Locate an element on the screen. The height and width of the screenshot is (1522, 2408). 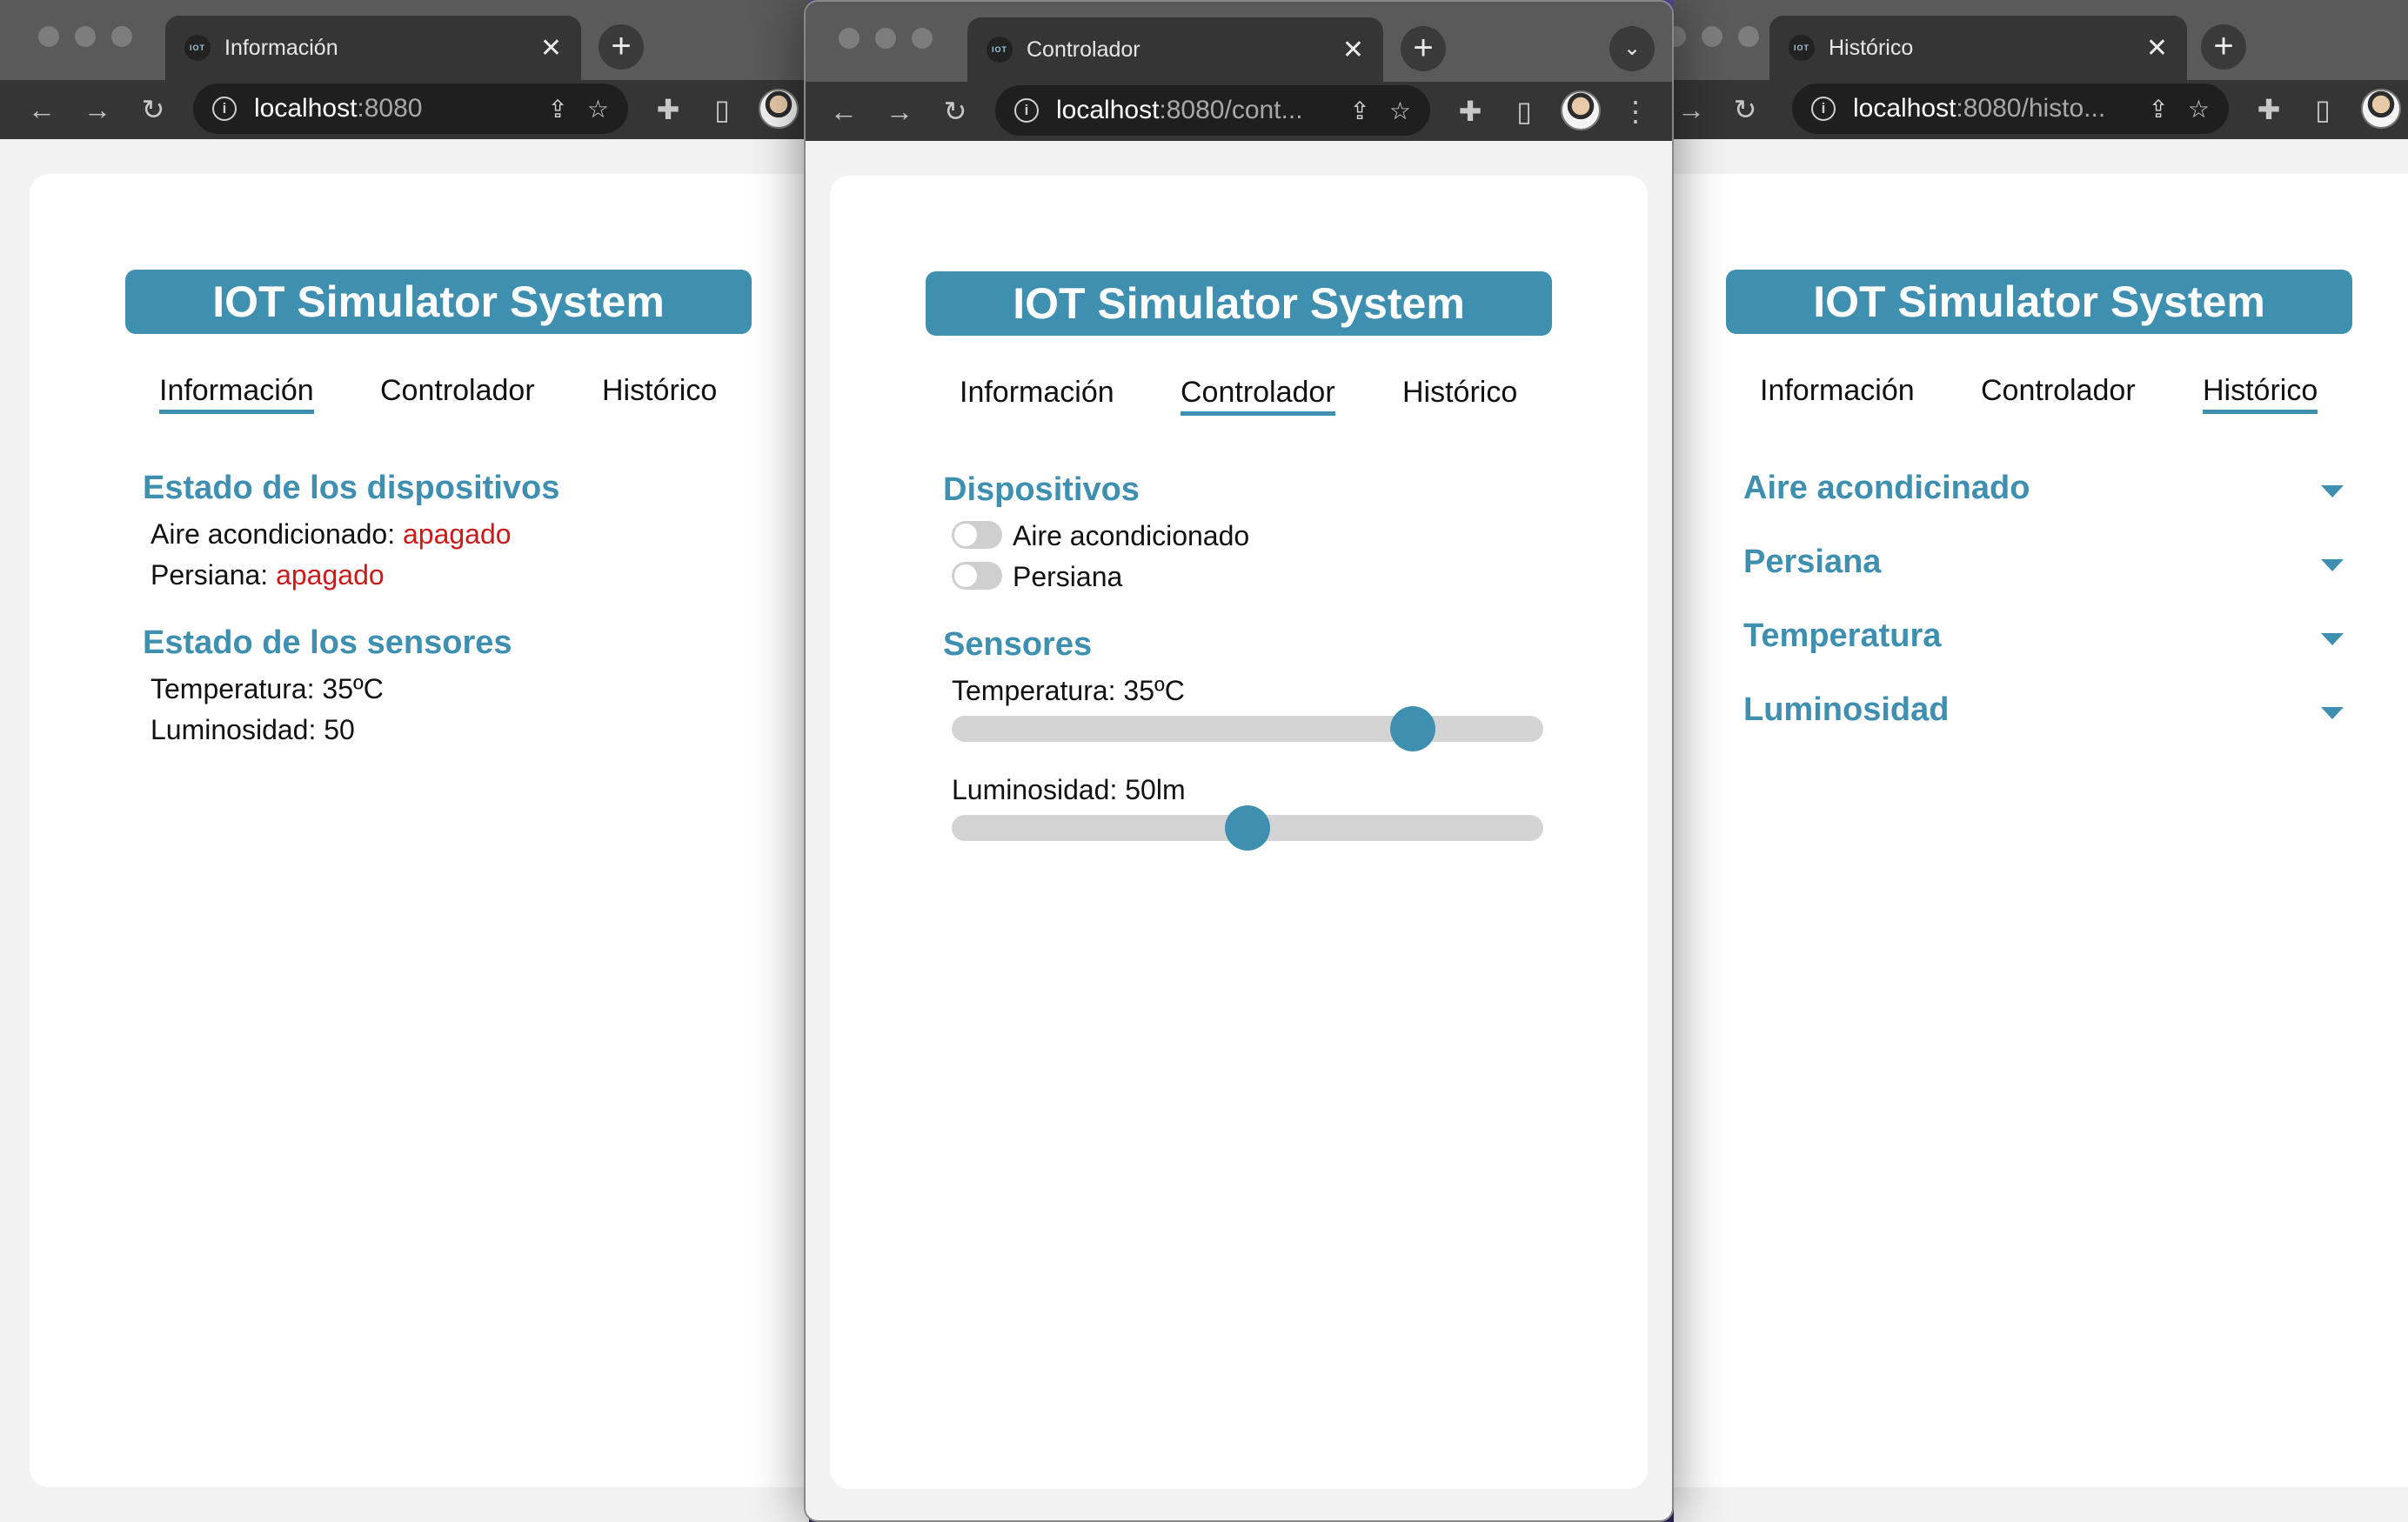
url-rest: :8080 is located at coordinates (390, 108).